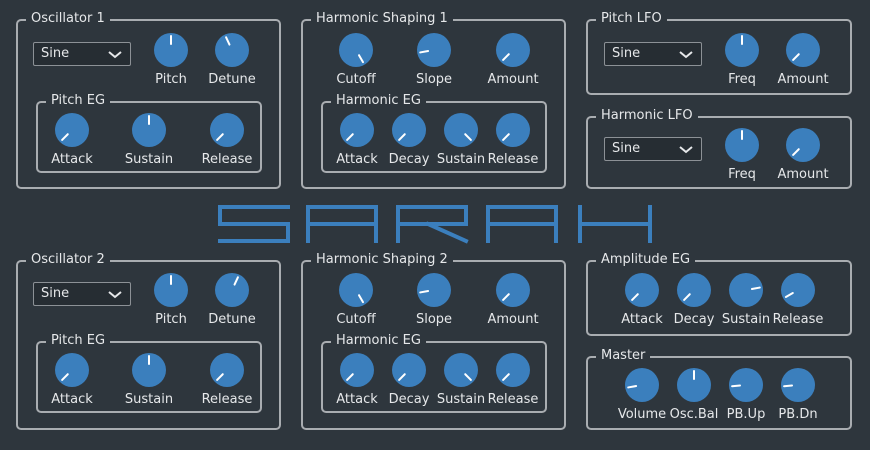 The width and height of the screenshot is (870, 450). I want to click on osc2-detune-knob: Detune, so click(232, 300).